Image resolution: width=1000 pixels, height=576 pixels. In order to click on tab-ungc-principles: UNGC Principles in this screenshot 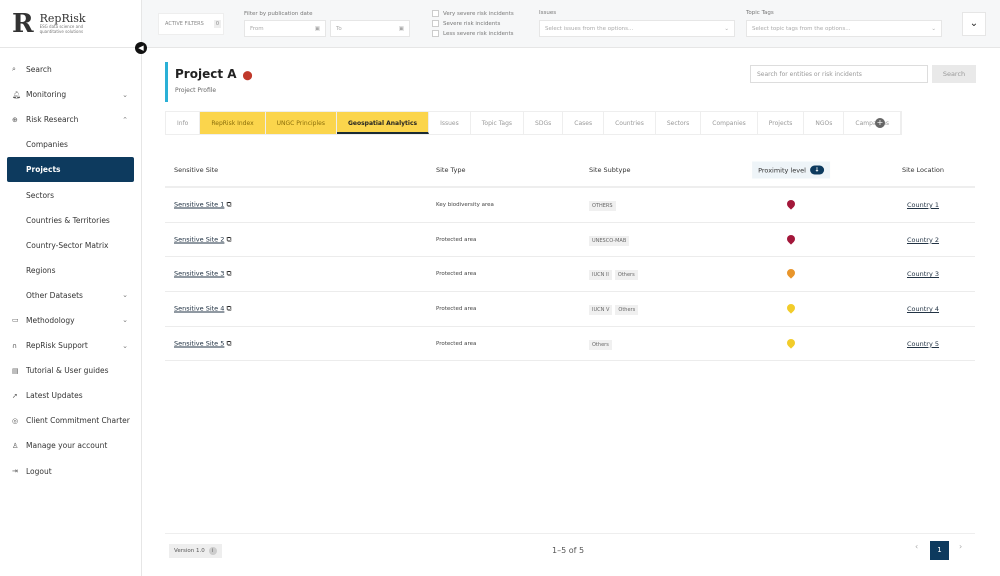, I will do `click(301, 123)`.